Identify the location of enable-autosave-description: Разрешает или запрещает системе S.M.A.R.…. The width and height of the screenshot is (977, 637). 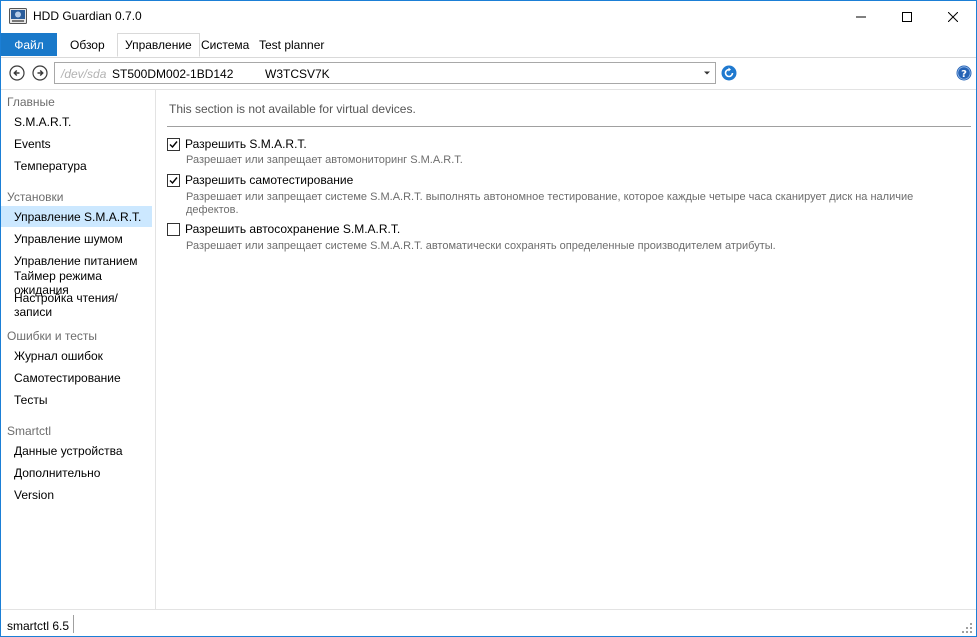
(481, 246).